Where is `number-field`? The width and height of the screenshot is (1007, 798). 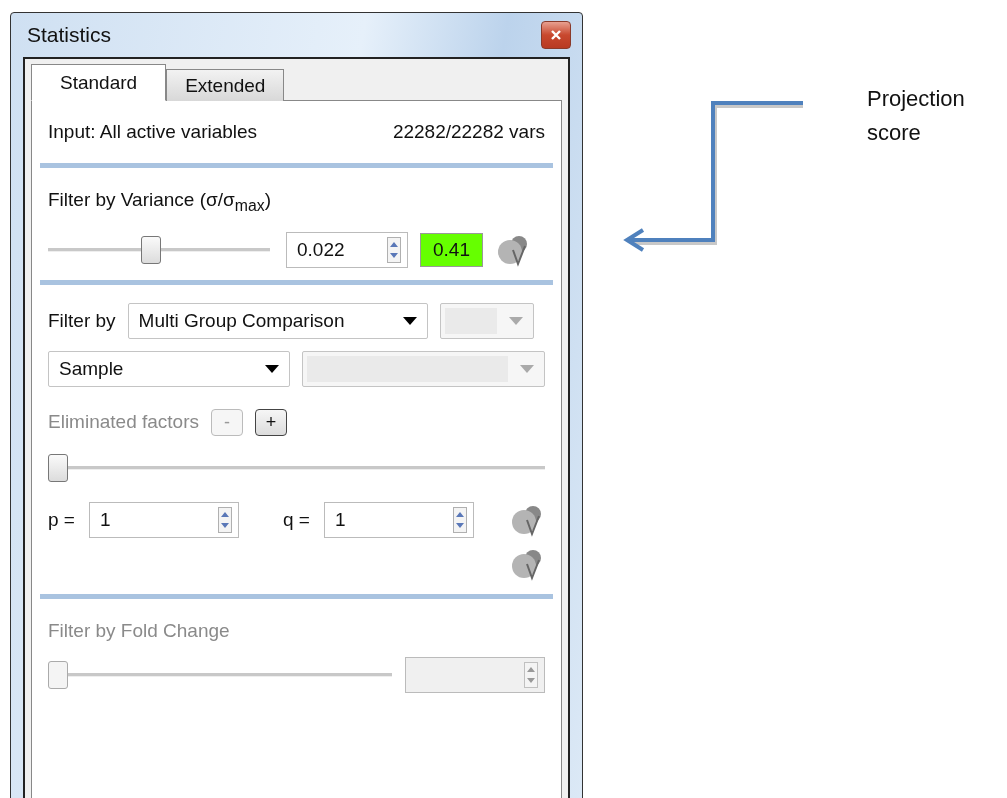 number-field is located at coordinates (475, 674).